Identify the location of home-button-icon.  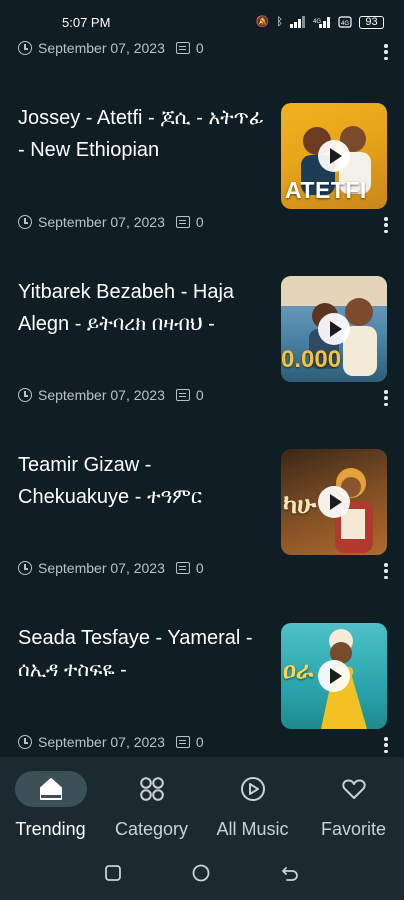
(201, 873).